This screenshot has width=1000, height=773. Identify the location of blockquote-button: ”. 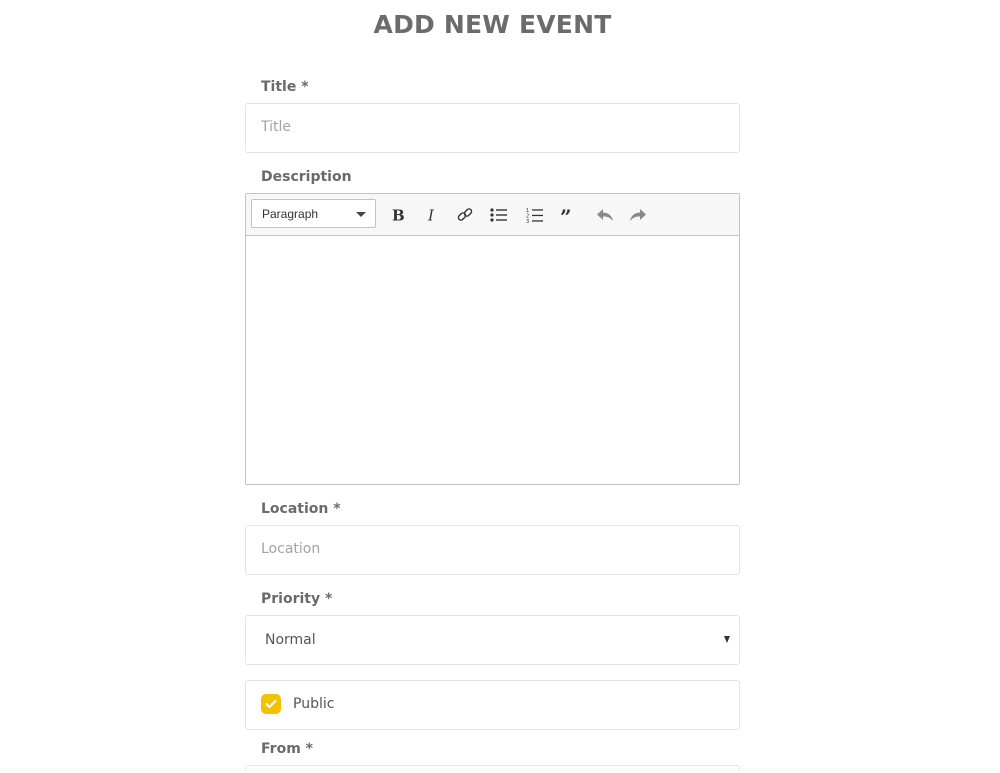
(569, 215).